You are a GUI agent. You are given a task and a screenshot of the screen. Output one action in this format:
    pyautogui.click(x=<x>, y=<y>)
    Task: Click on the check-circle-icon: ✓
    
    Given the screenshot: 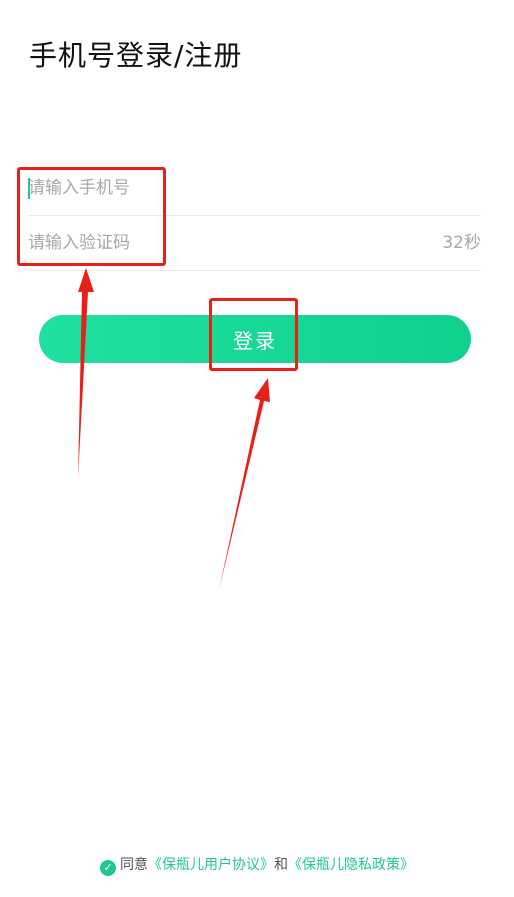 What is the action you would take?
    pyautogui.click(x=108, y=868)
    